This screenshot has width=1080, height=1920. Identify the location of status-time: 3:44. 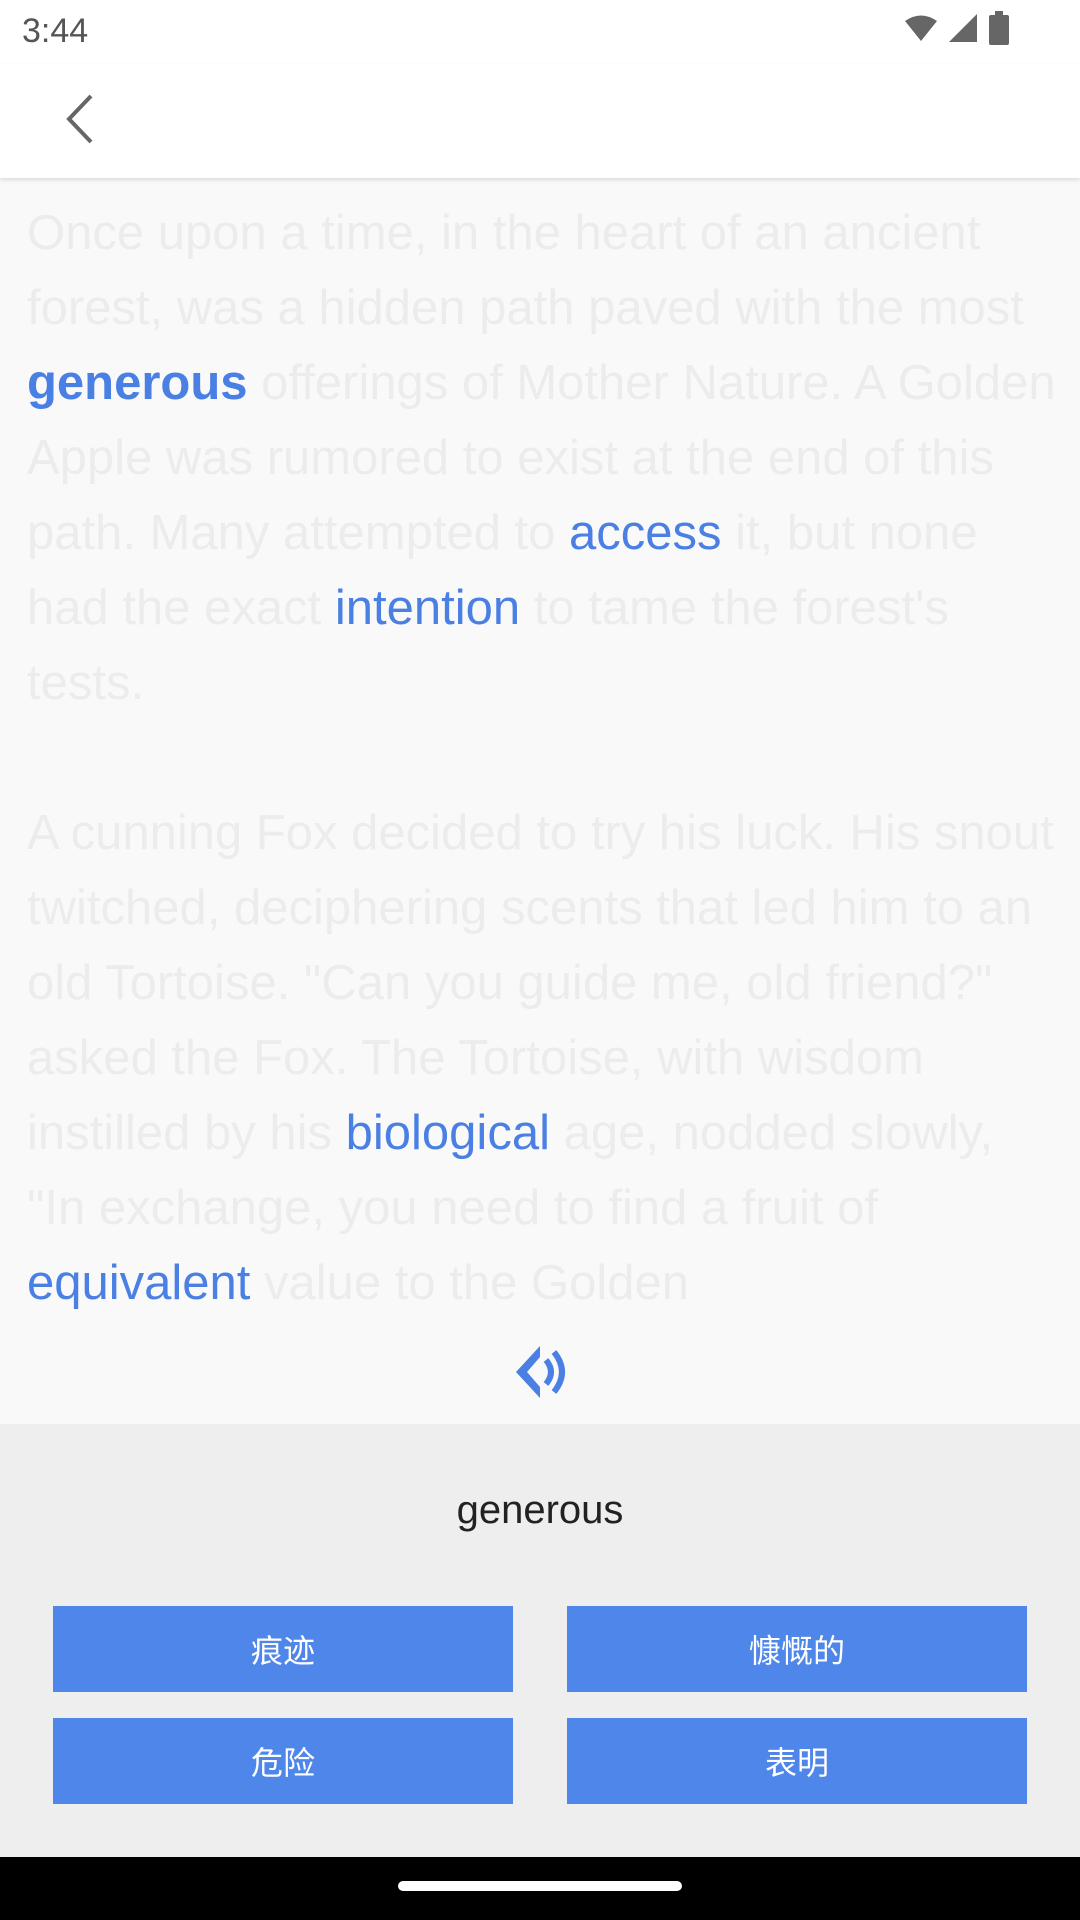
(55, 31).